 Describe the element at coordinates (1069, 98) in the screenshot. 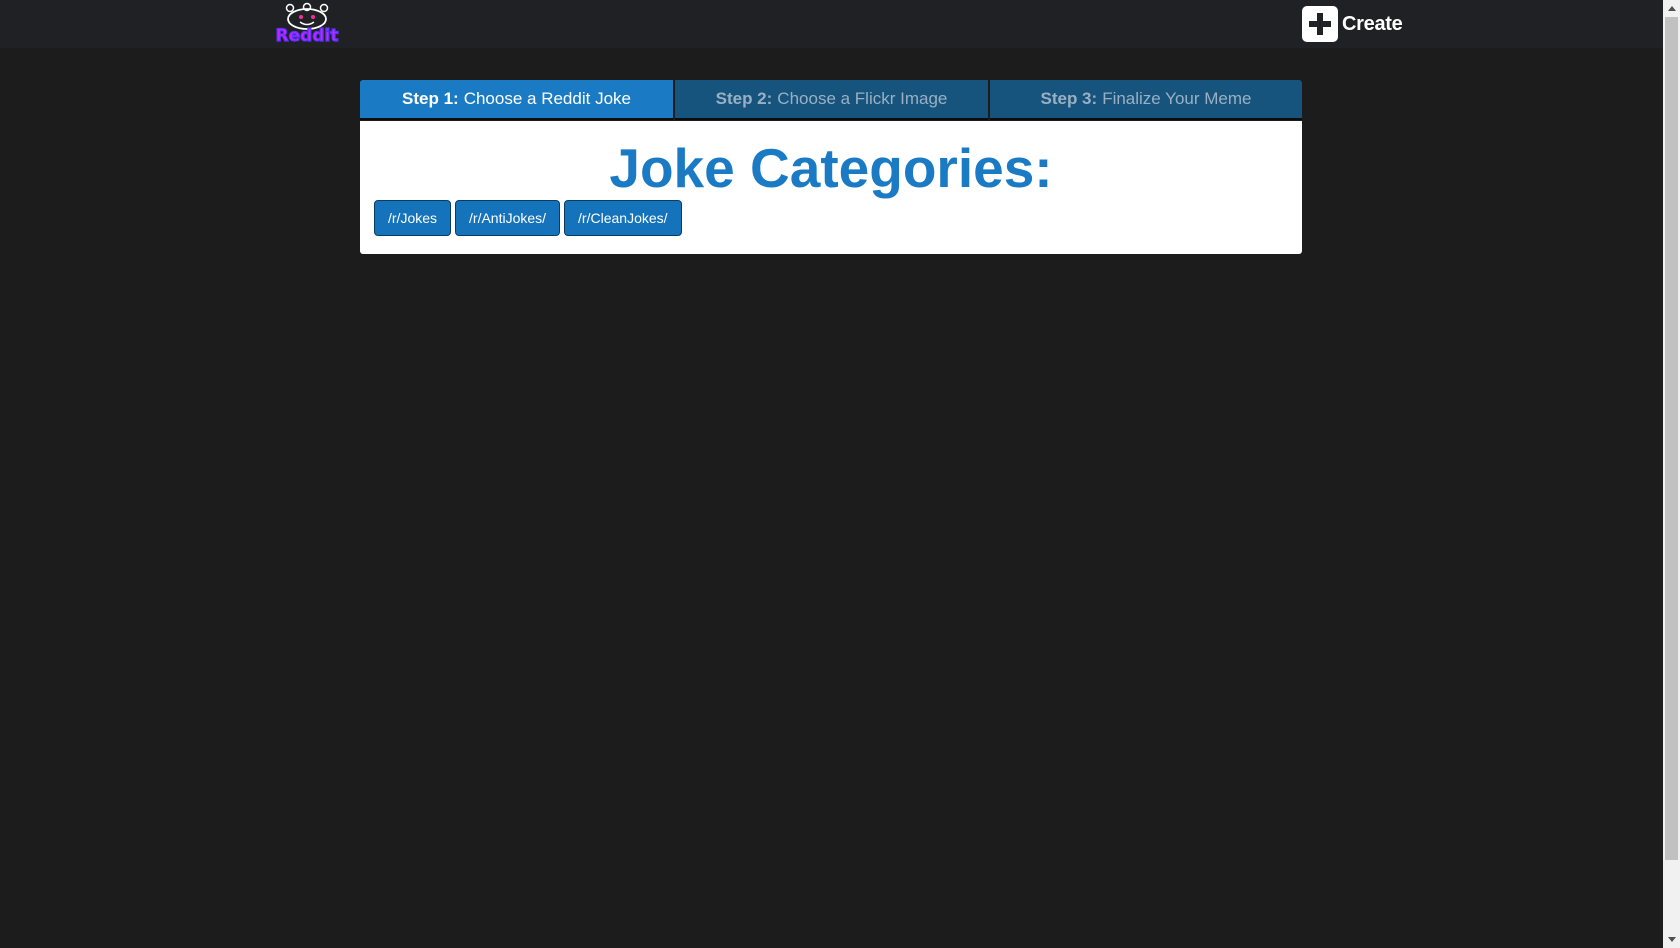

I see `tab-step-3-number: Step 3:` at that location.